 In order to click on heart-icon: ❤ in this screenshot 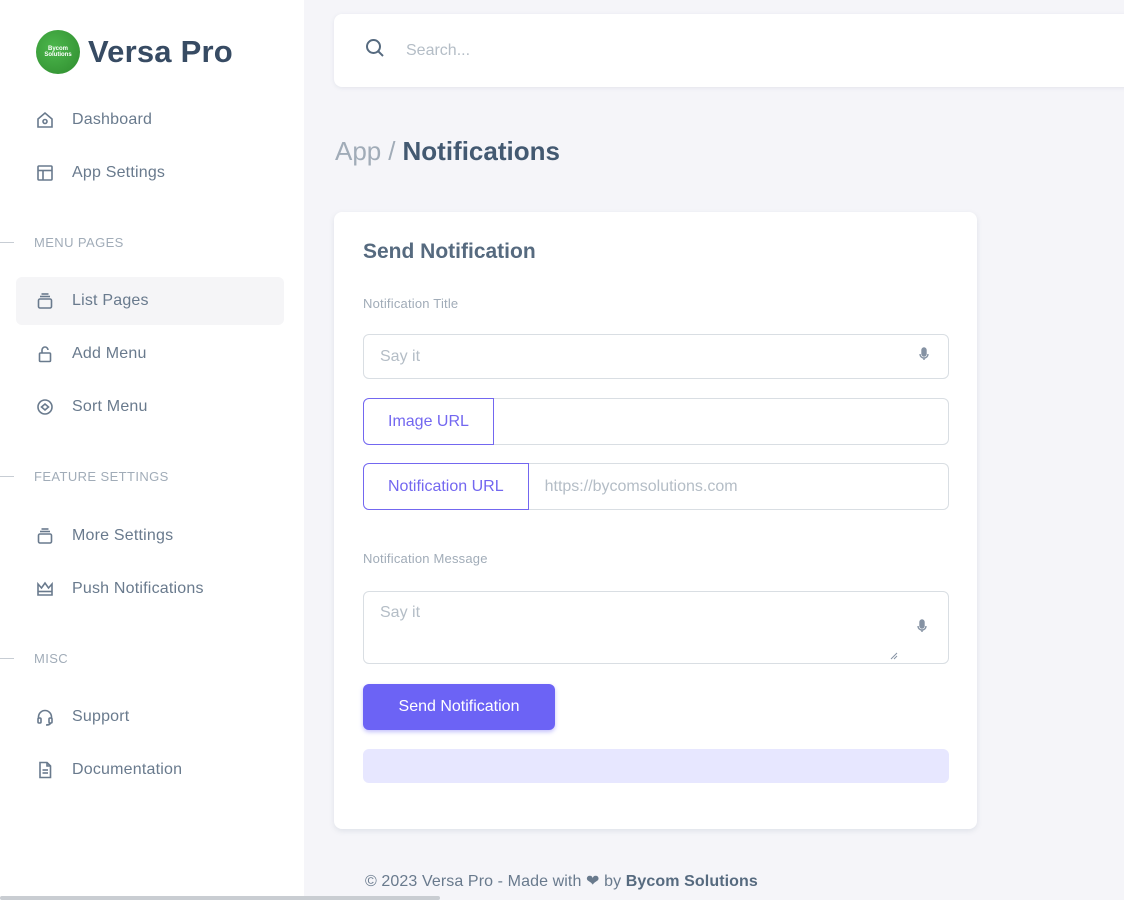, I will do `click(593, 881)`.